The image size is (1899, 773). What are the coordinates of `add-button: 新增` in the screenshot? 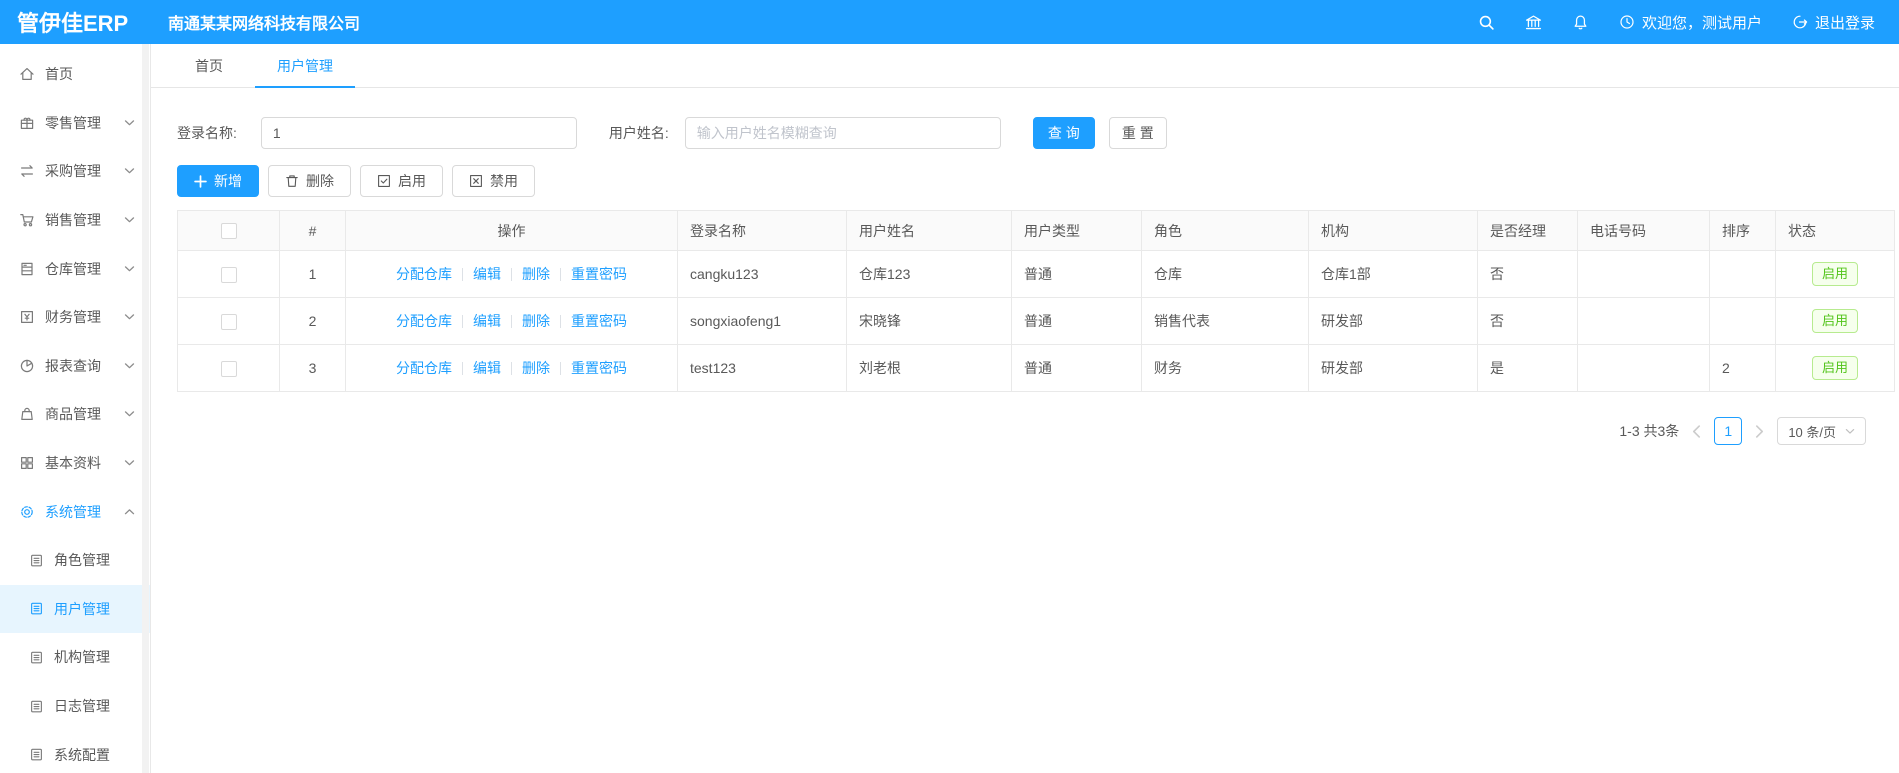 It's located at (218, 181).